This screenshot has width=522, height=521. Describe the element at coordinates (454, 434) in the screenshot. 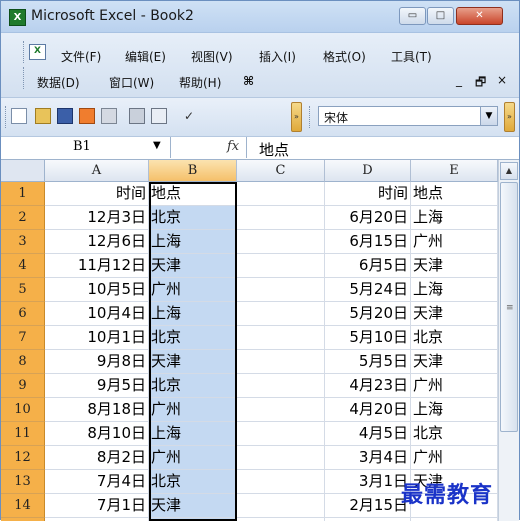

I see `cell-e11: 北京` at that location.